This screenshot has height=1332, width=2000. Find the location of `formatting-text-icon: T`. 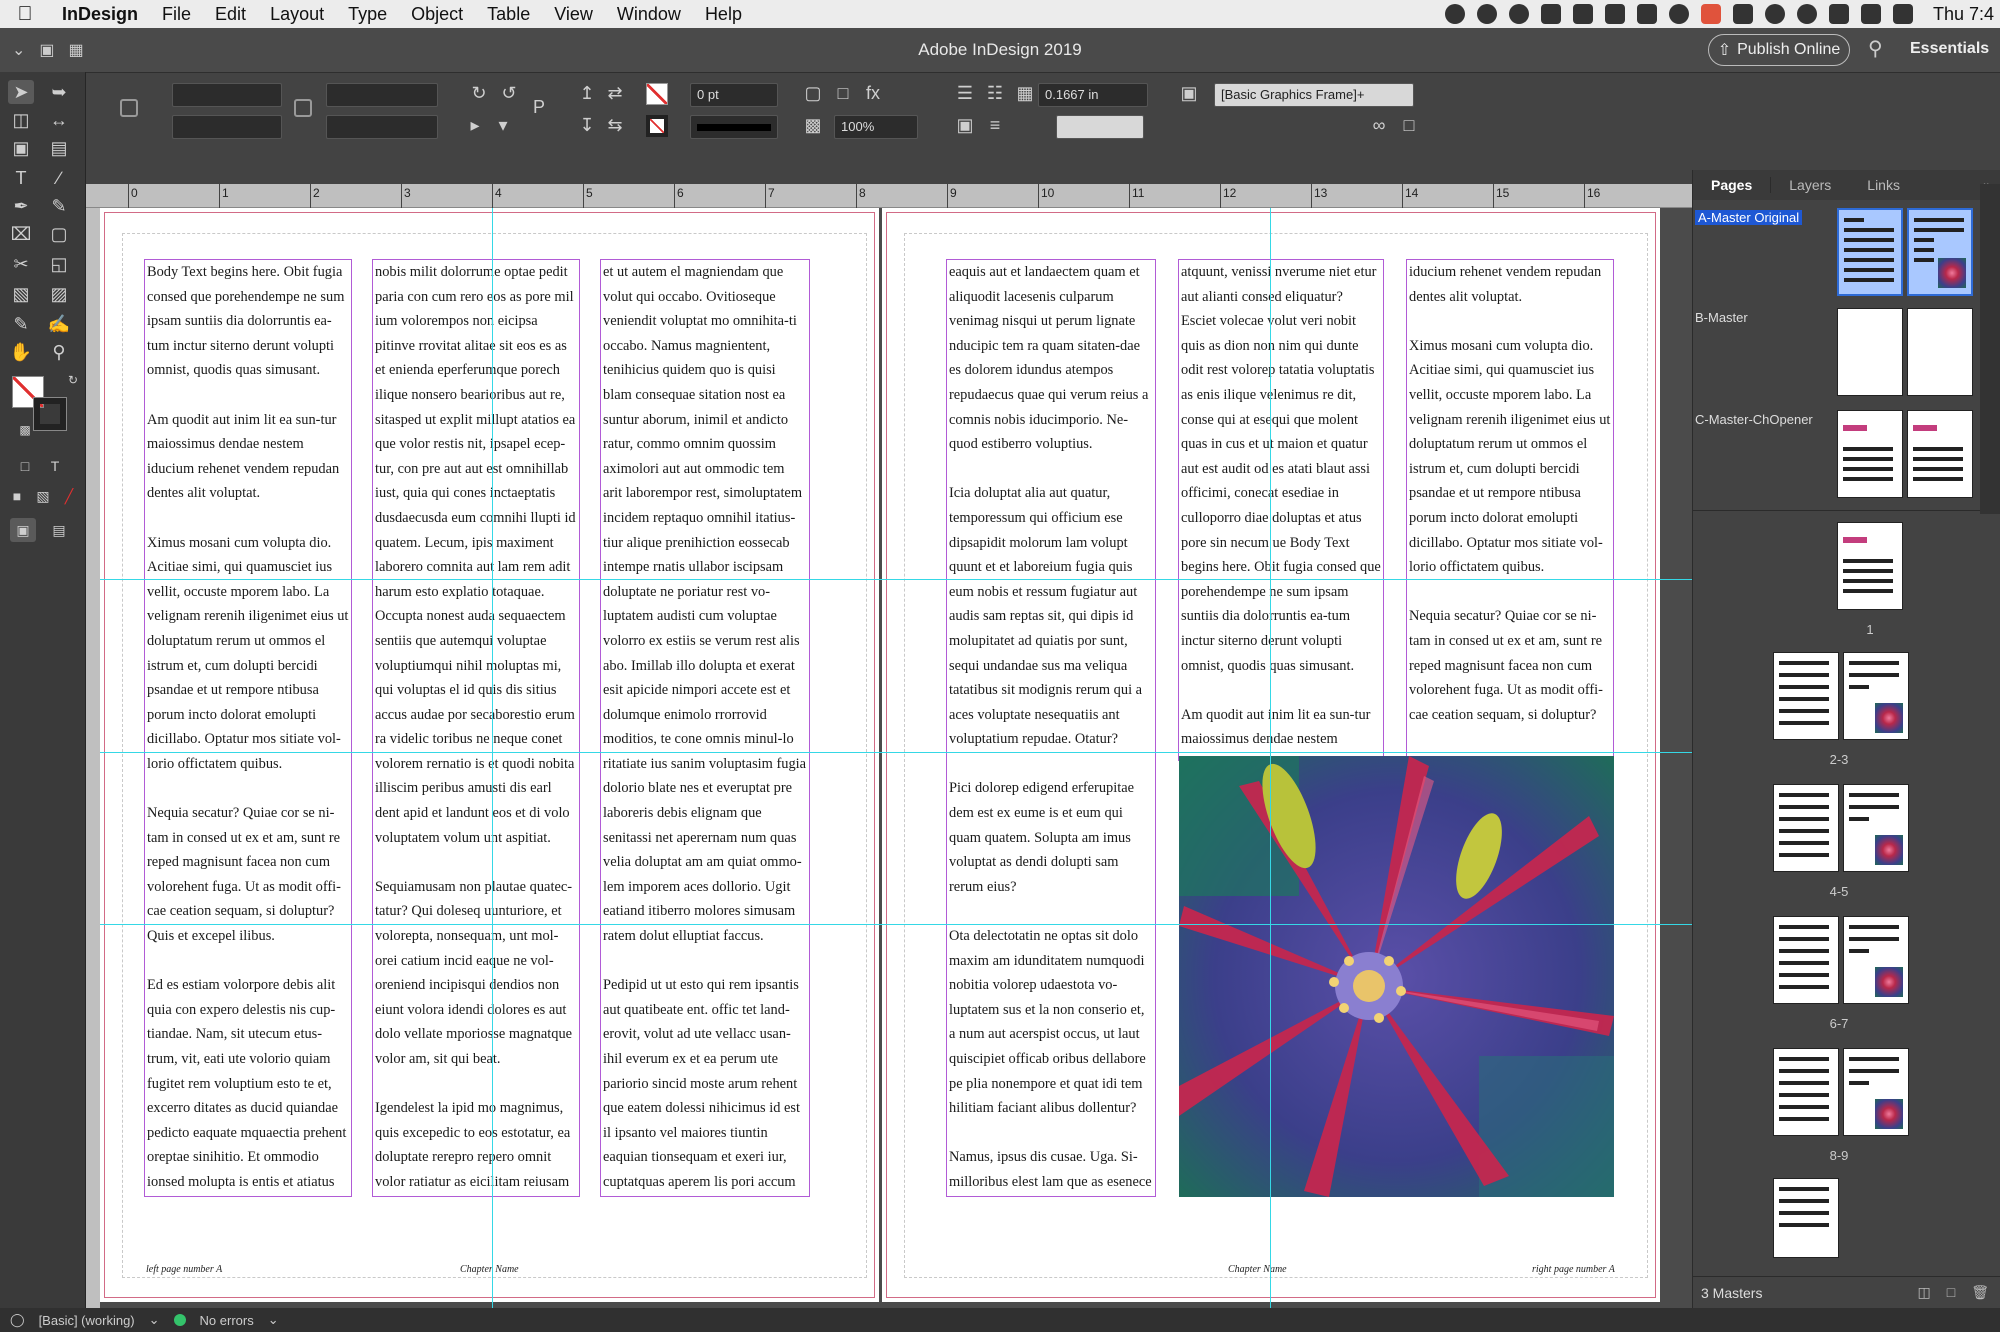

formatting-text-icon: T is located at coordinates (55, 466).